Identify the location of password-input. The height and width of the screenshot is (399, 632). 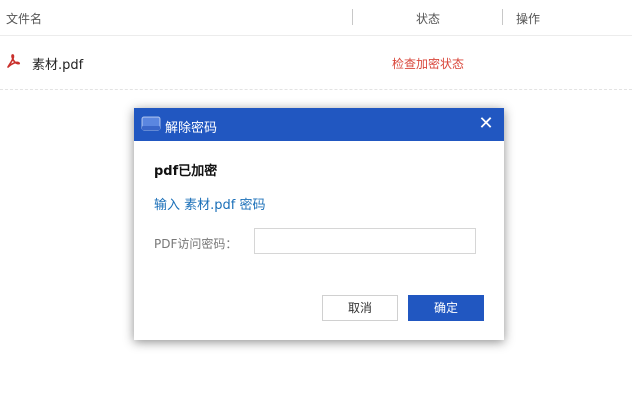
(365, 241).